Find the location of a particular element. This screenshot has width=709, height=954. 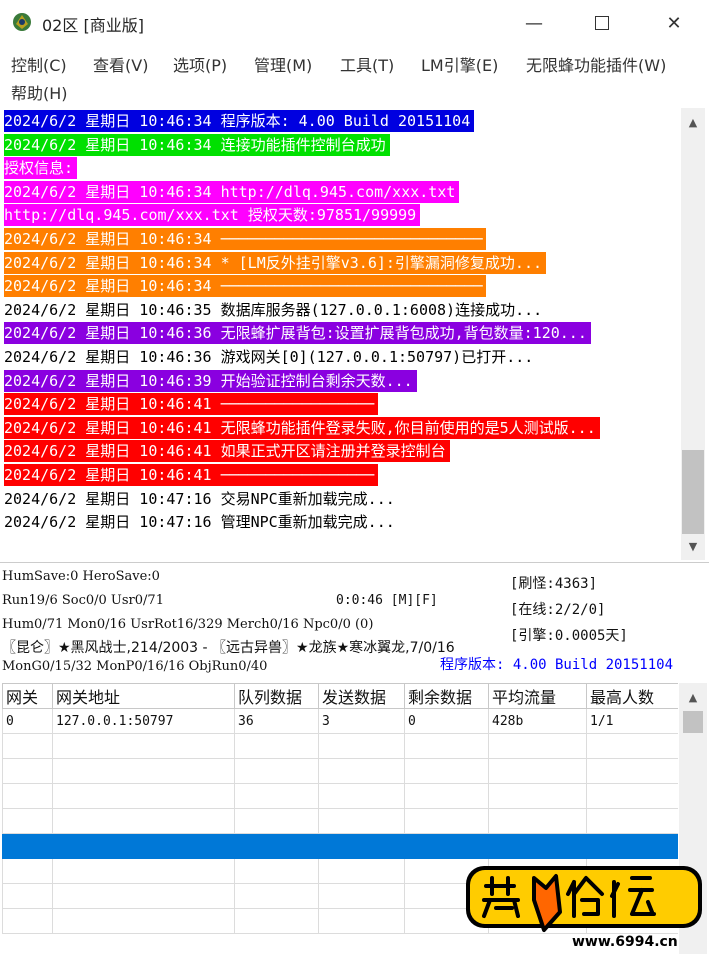

menu-help: 帮助(H) is located at coordinates (39, 92).